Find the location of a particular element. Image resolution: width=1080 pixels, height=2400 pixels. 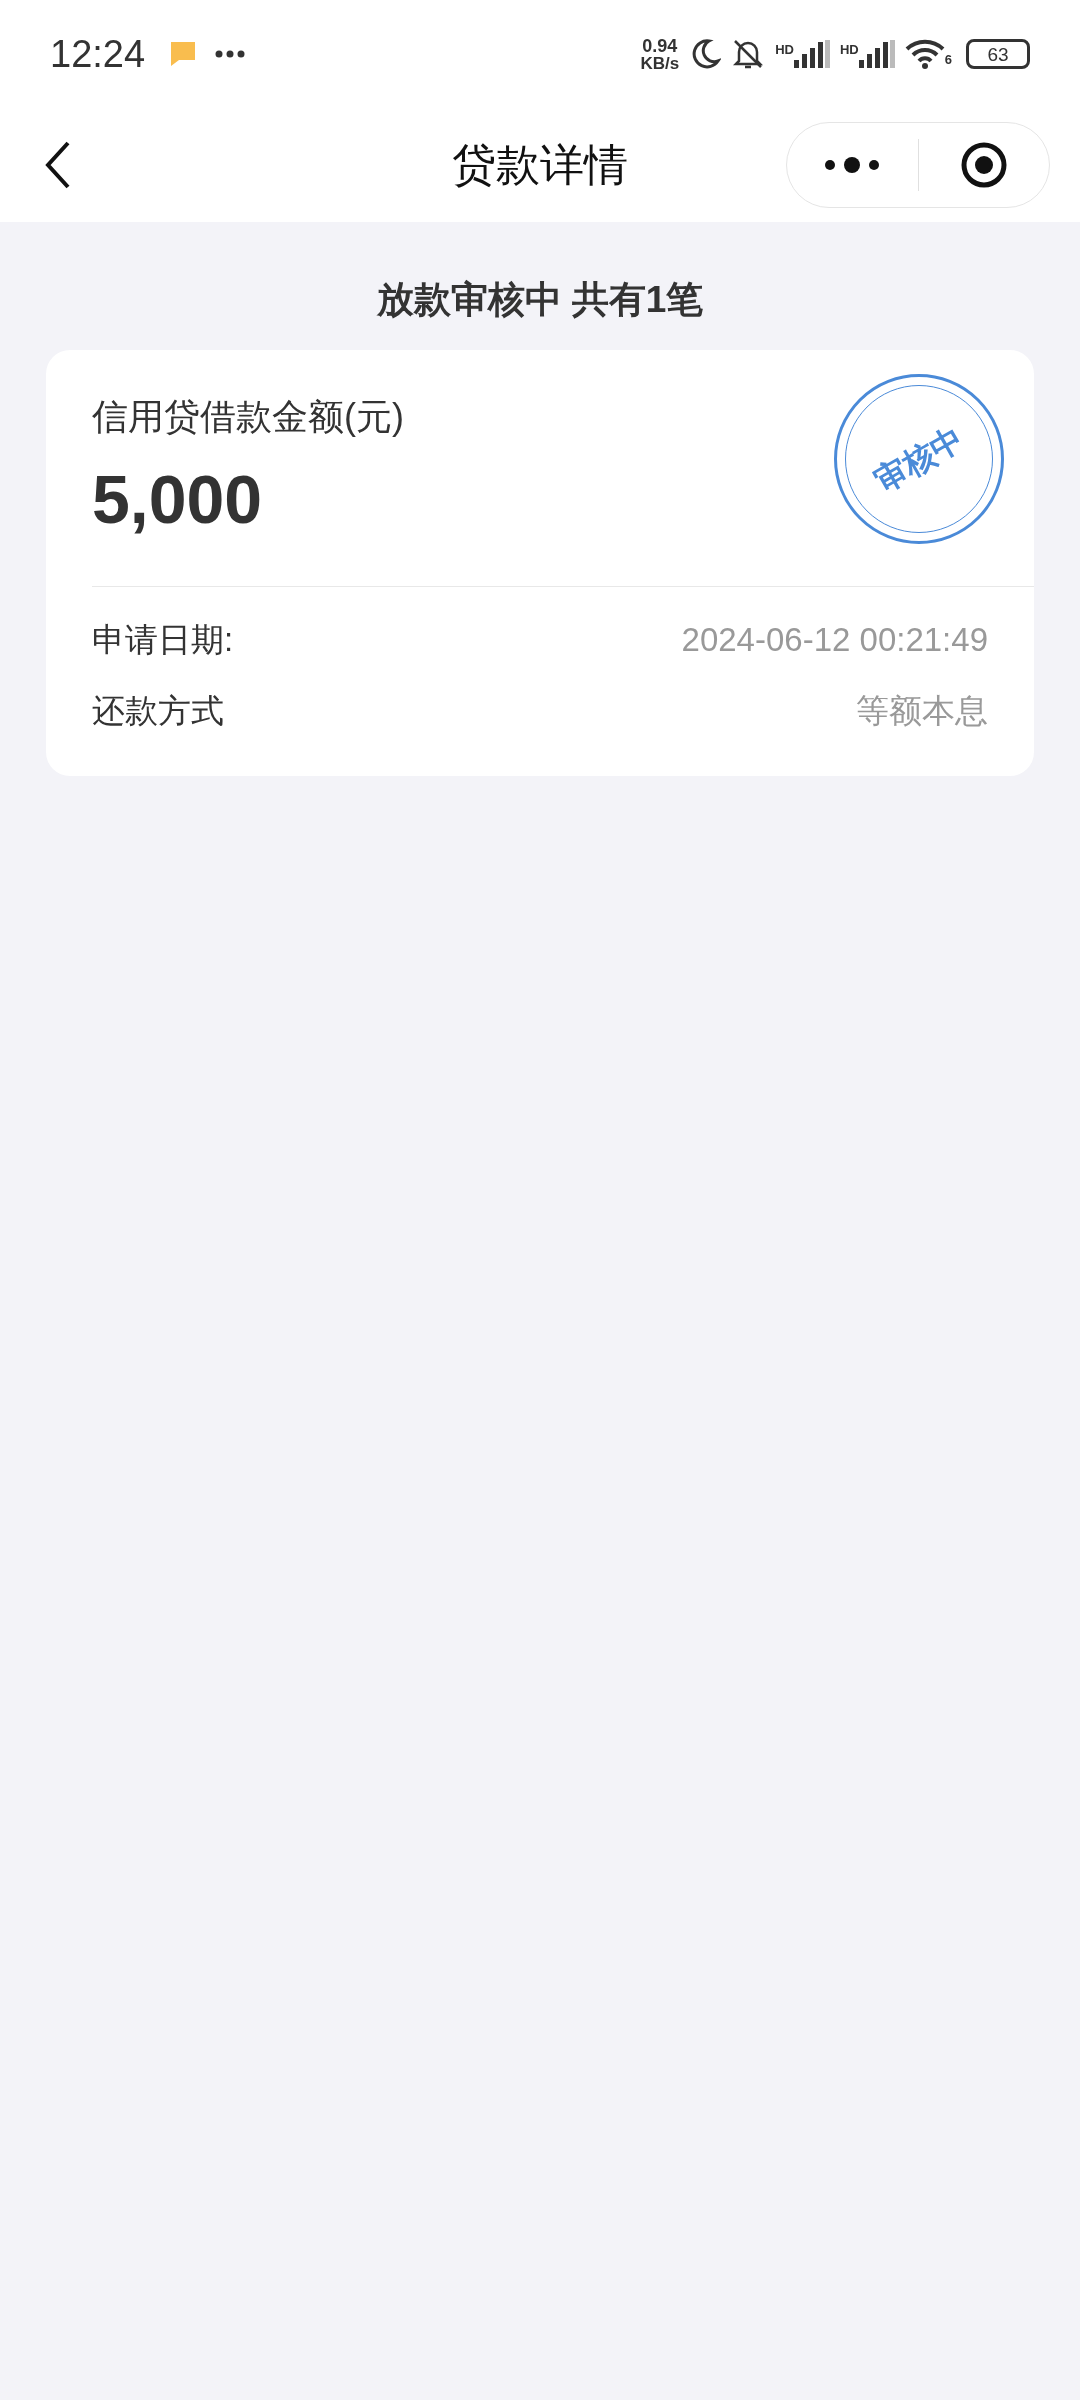

page-title: 贷款详情 is located at coordinates (540, 165).